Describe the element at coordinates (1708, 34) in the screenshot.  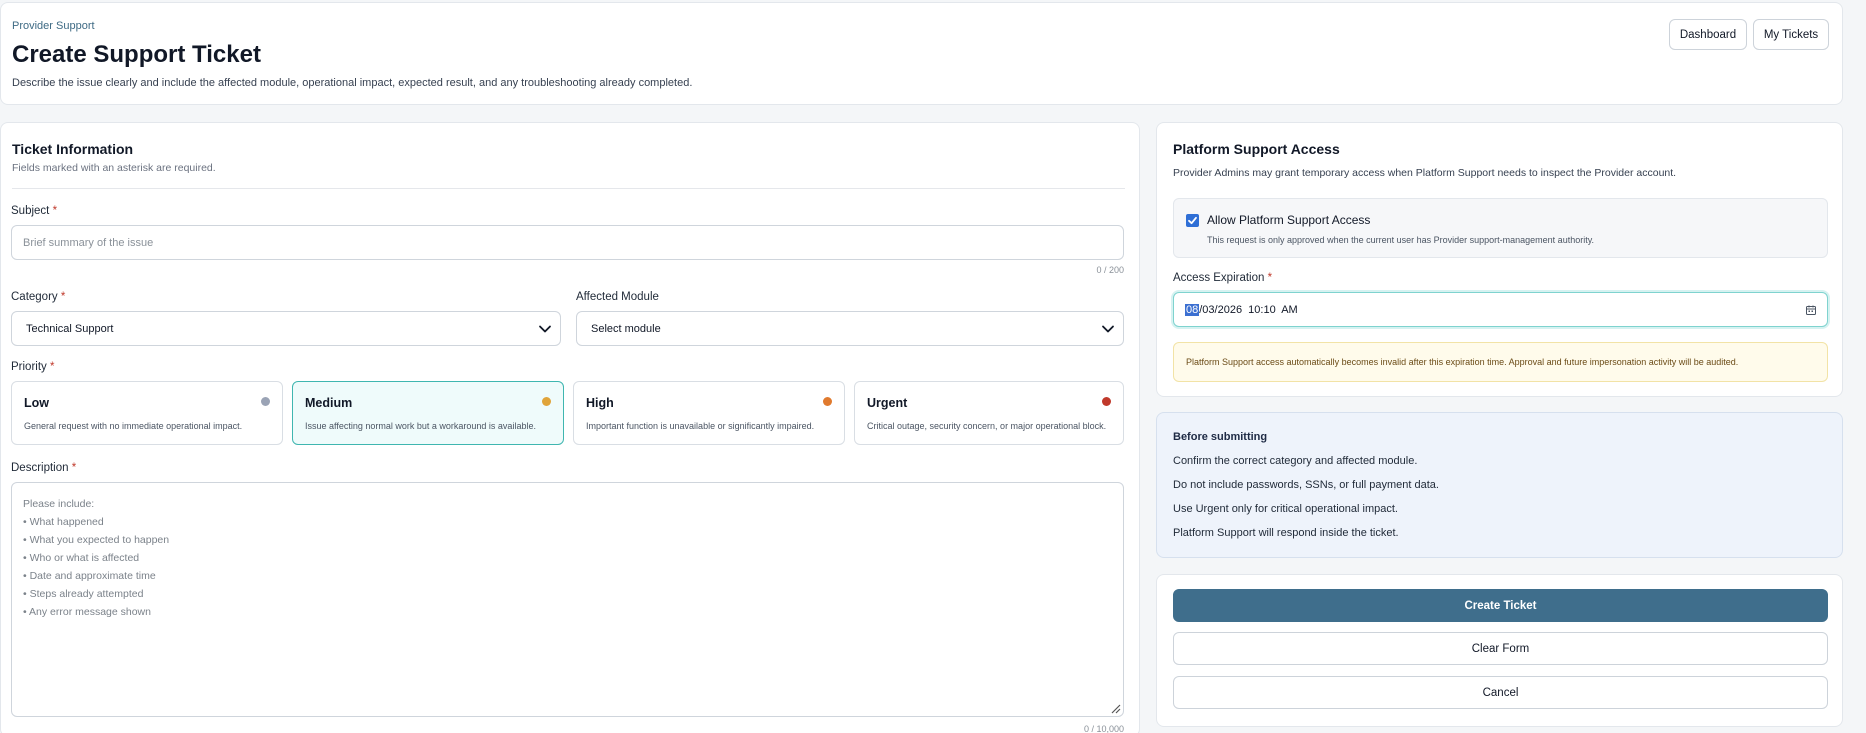
I see `dashboard-button: Dashboard` at that location.